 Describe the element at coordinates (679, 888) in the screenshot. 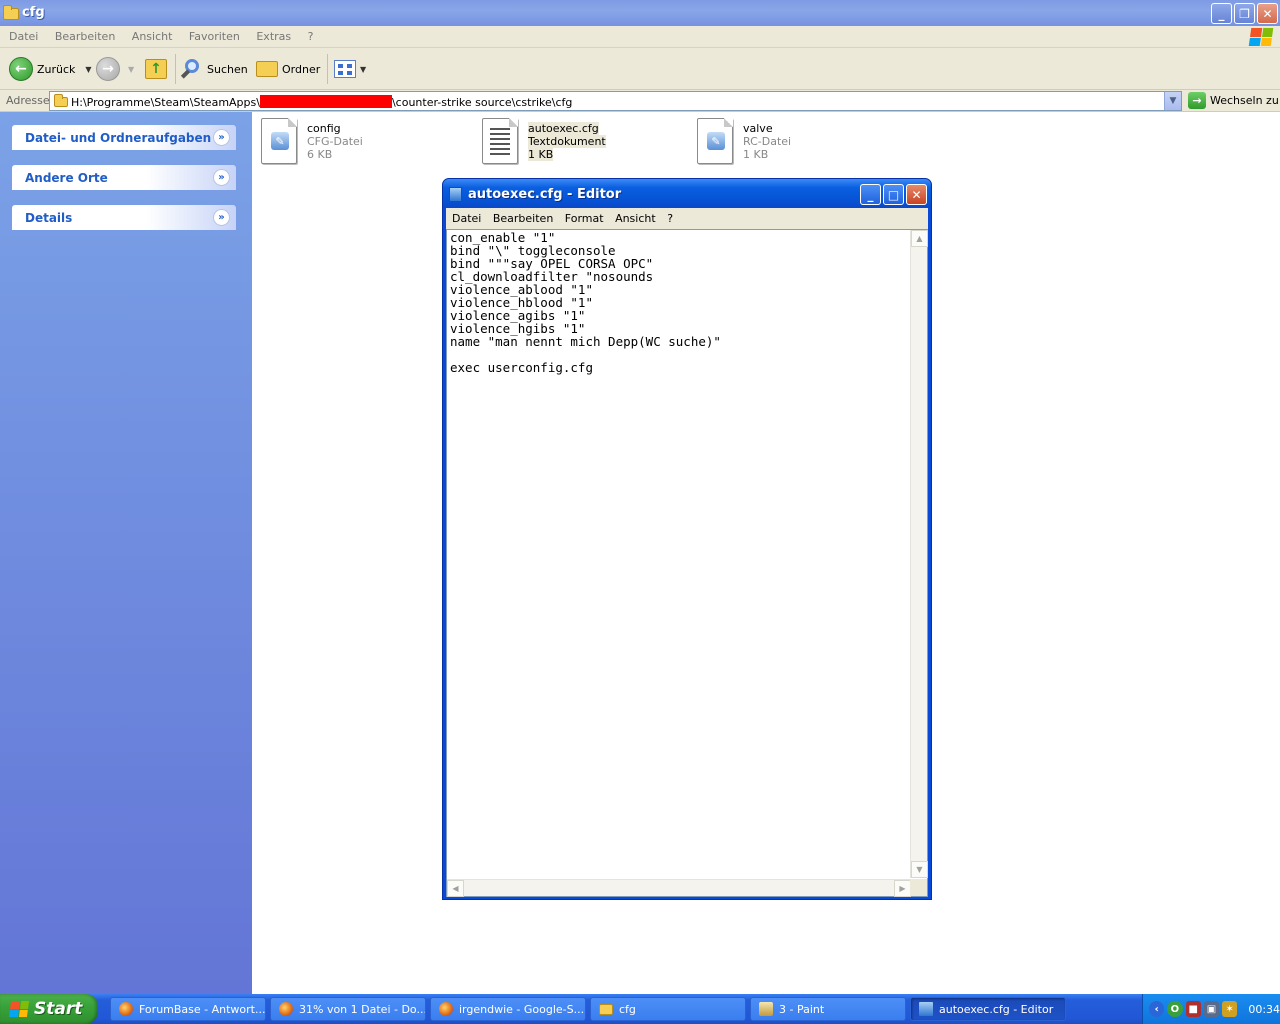

I see `horizontal-scrollbar: ◀ ▶` at that location.